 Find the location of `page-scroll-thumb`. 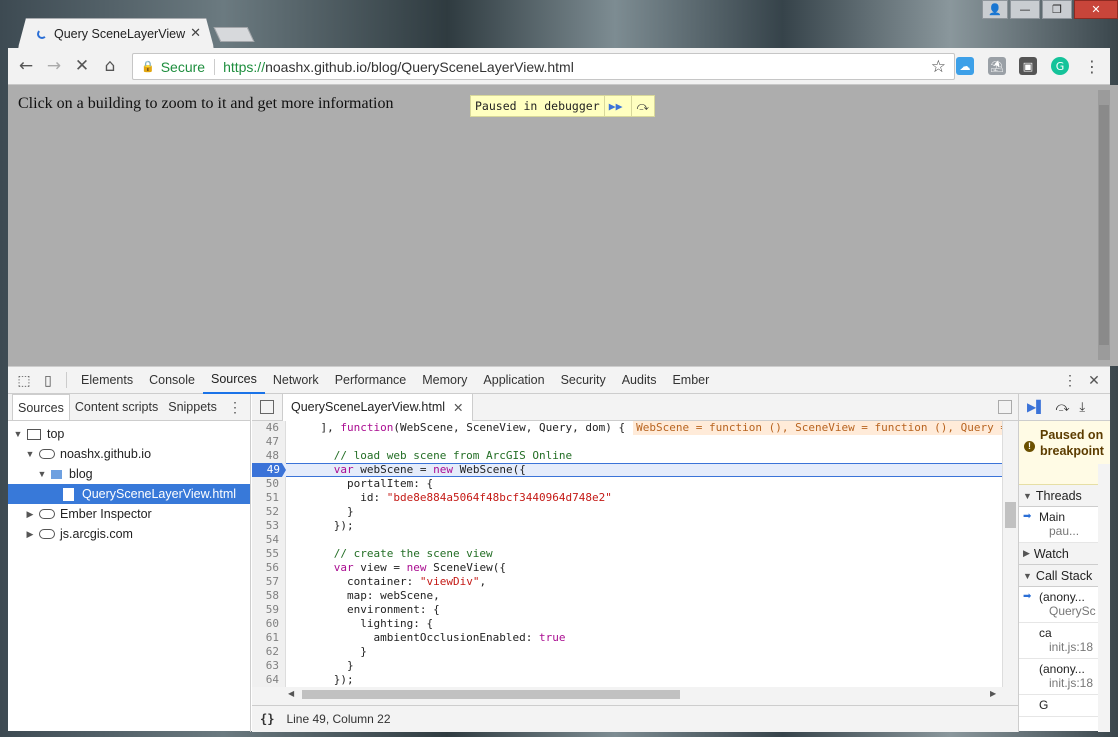

page-scroll-thumb is located at coordinates (1104, 225).